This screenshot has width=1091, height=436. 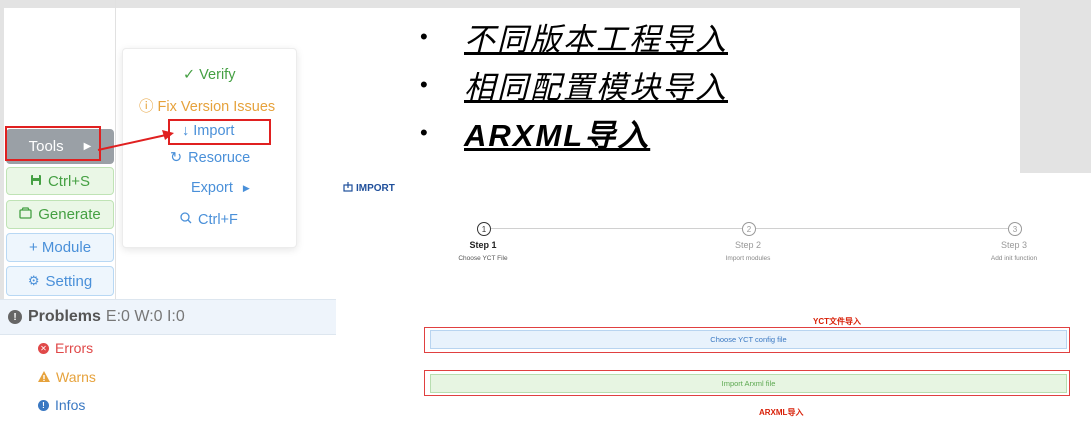 I want to click on step-title: Step 2, so click(x=748, y=245).